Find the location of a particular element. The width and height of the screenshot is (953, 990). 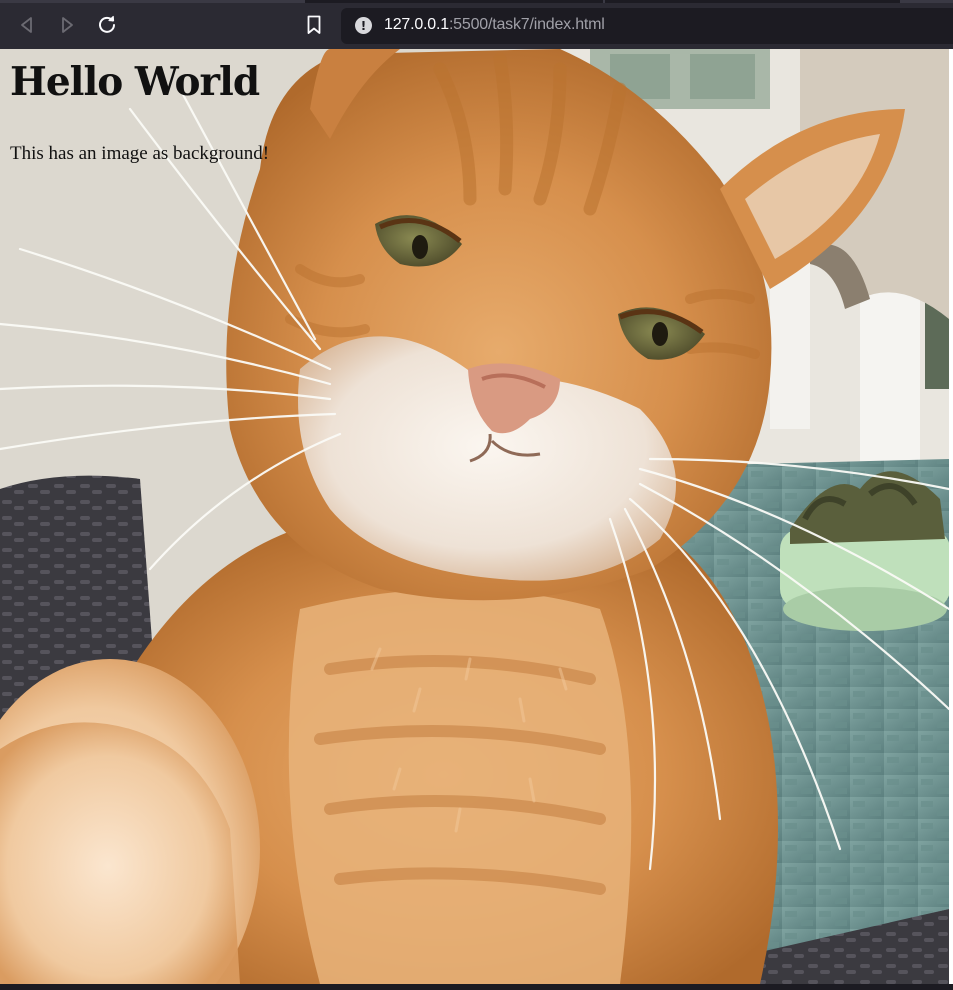

url-path: :5500/task7/index.html is located at coordinates (526, 24).